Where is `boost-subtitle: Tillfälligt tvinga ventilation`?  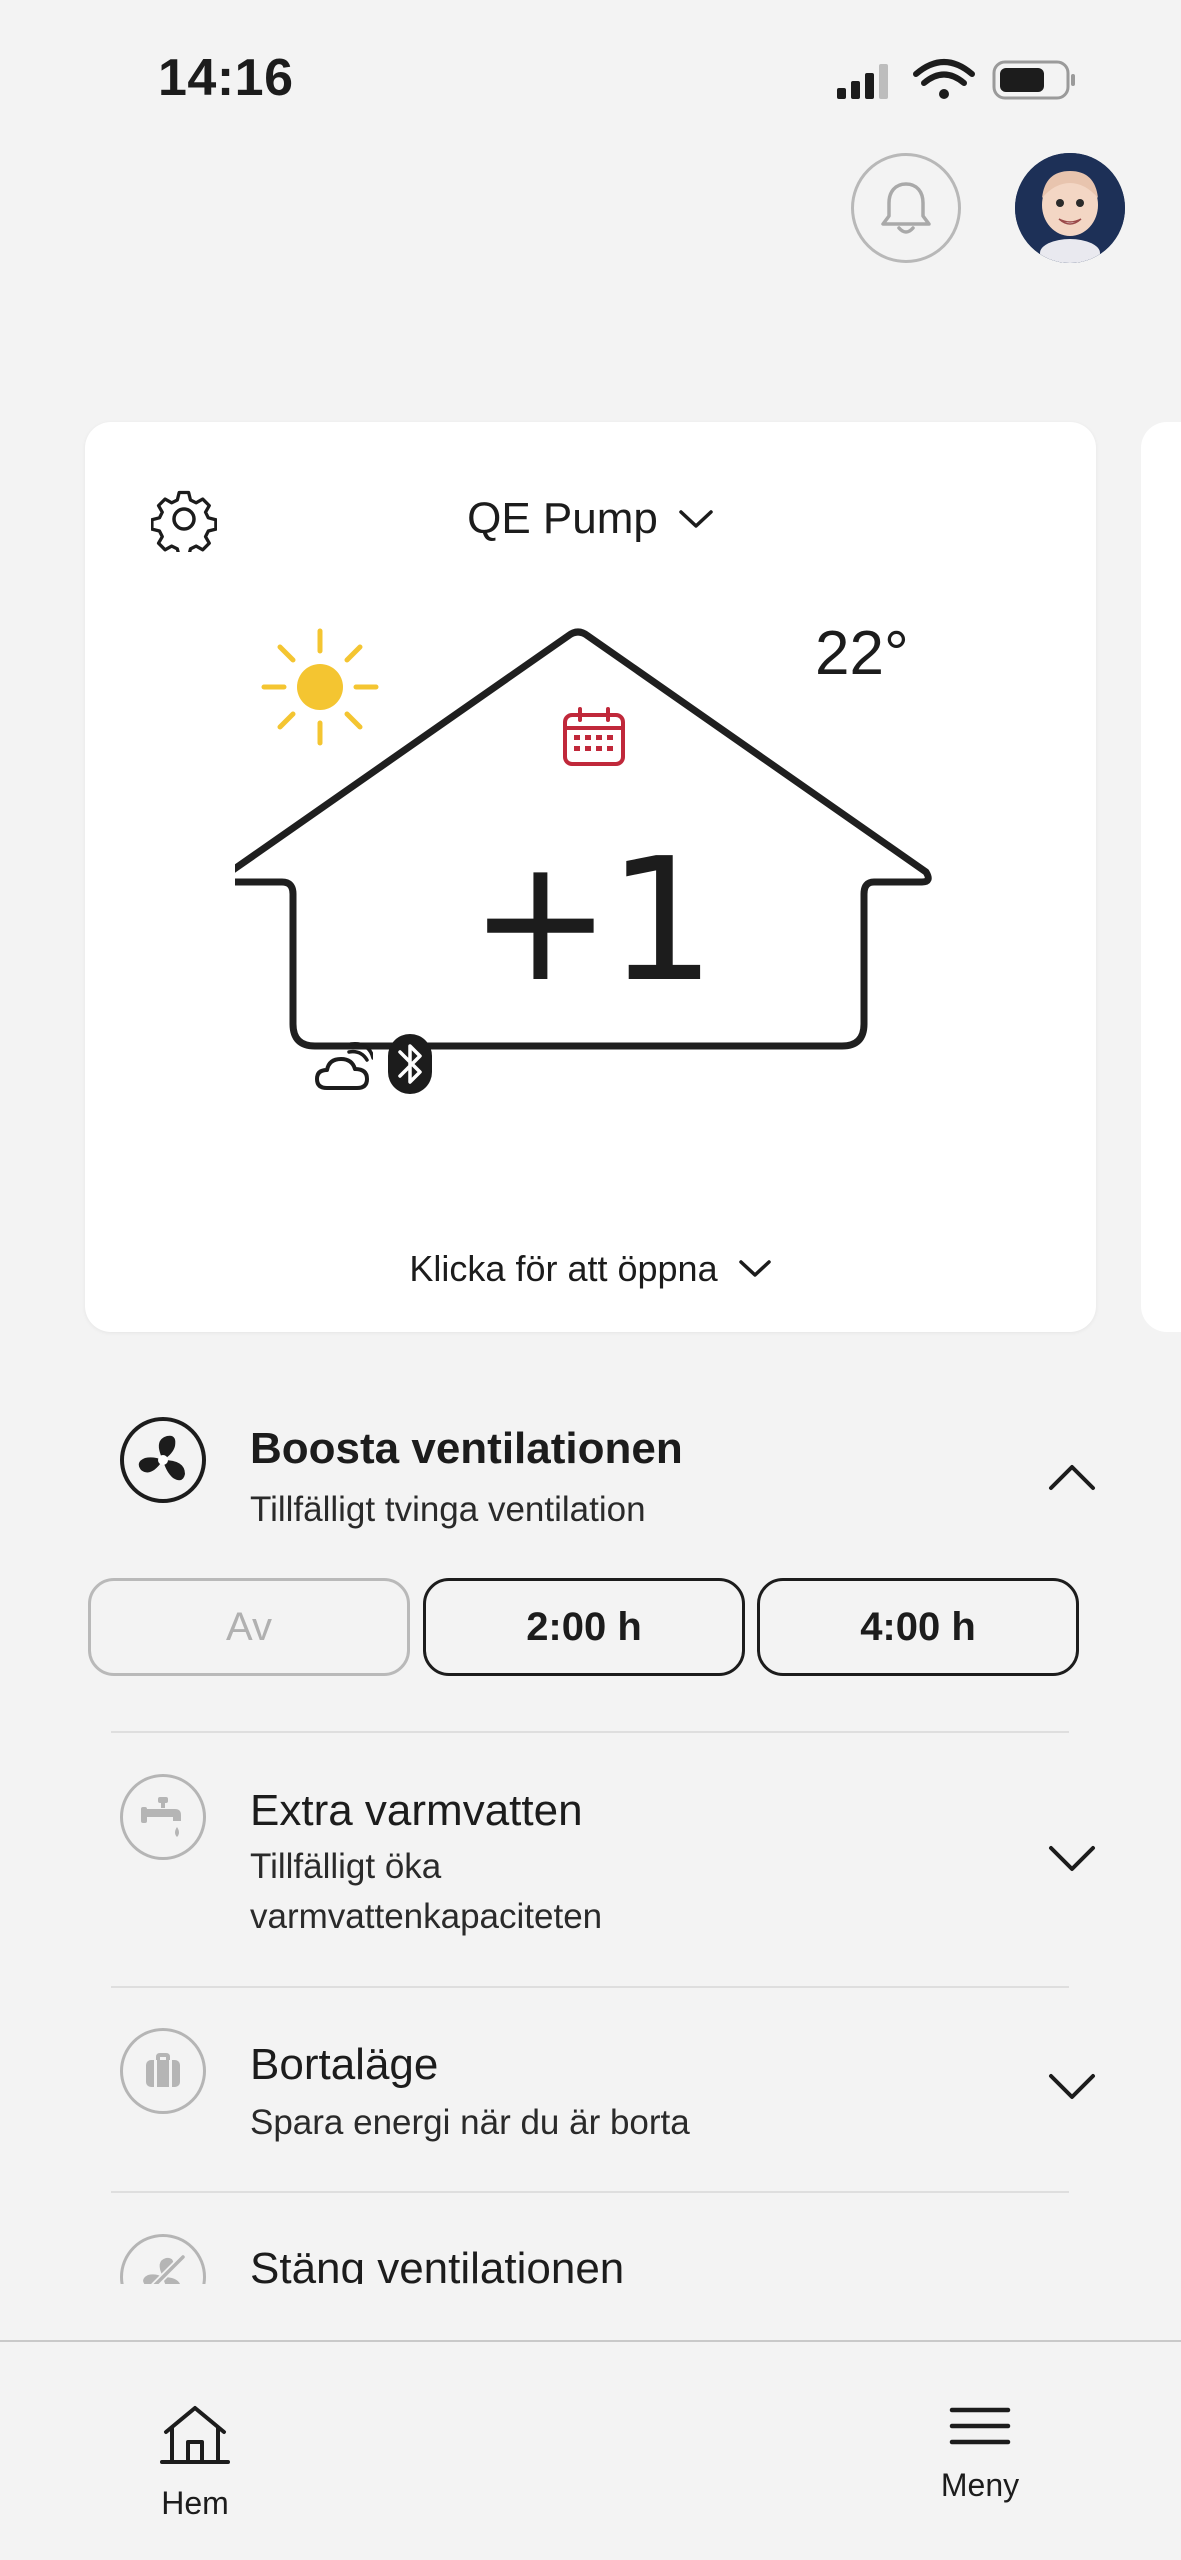
boost-subtitle: Tillfälligt tvinga ventilation is located at coordinates (448, 1509).